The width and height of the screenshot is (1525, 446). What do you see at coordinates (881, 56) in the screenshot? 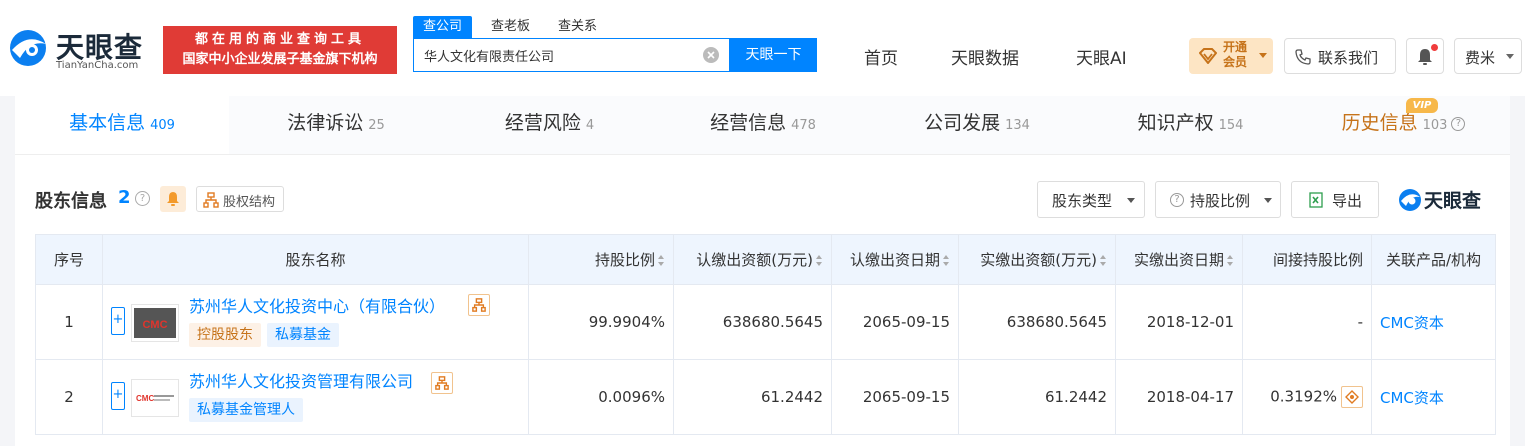
I see `nav-home: 首页` at bounding box center [881, 56].